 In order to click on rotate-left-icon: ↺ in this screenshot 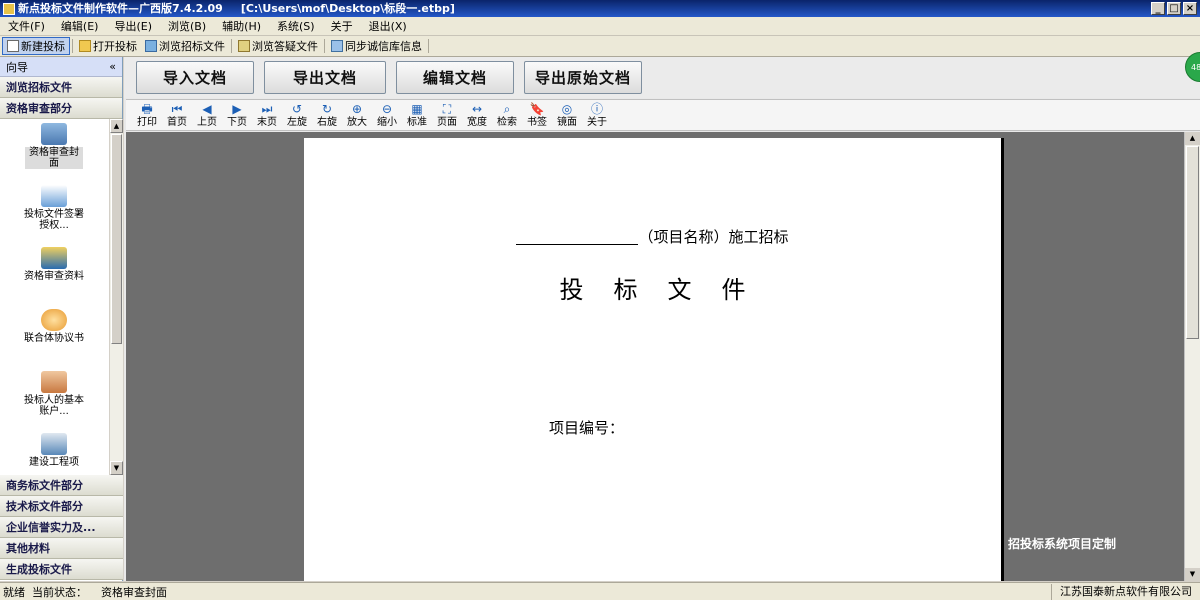, I will do `click(297, 109)`.